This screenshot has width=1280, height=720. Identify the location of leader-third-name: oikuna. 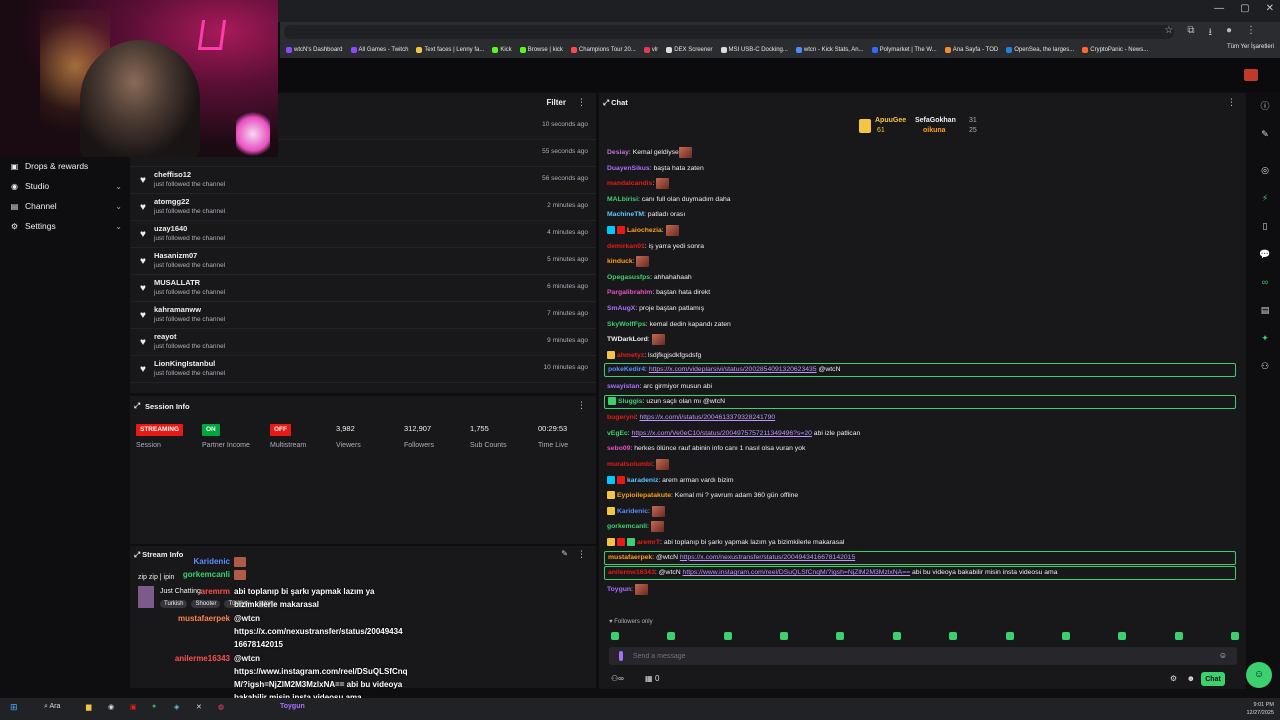
(934, 130).